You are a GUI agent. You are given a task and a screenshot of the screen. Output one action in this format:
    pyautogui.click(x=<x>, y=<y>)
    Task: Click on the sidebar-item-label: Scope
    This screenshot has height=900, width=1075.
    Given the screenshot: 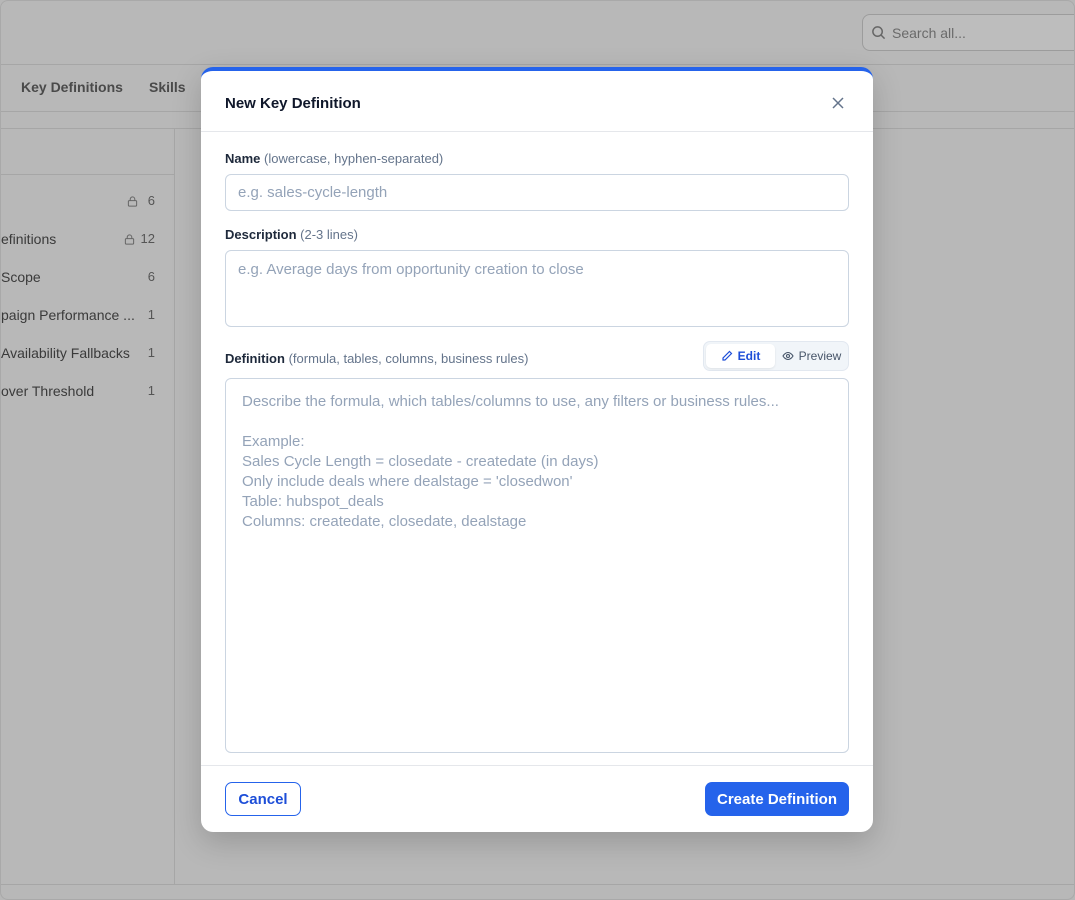 What is the action you would take?
    pyautogui.click(x=21, y=277)
    